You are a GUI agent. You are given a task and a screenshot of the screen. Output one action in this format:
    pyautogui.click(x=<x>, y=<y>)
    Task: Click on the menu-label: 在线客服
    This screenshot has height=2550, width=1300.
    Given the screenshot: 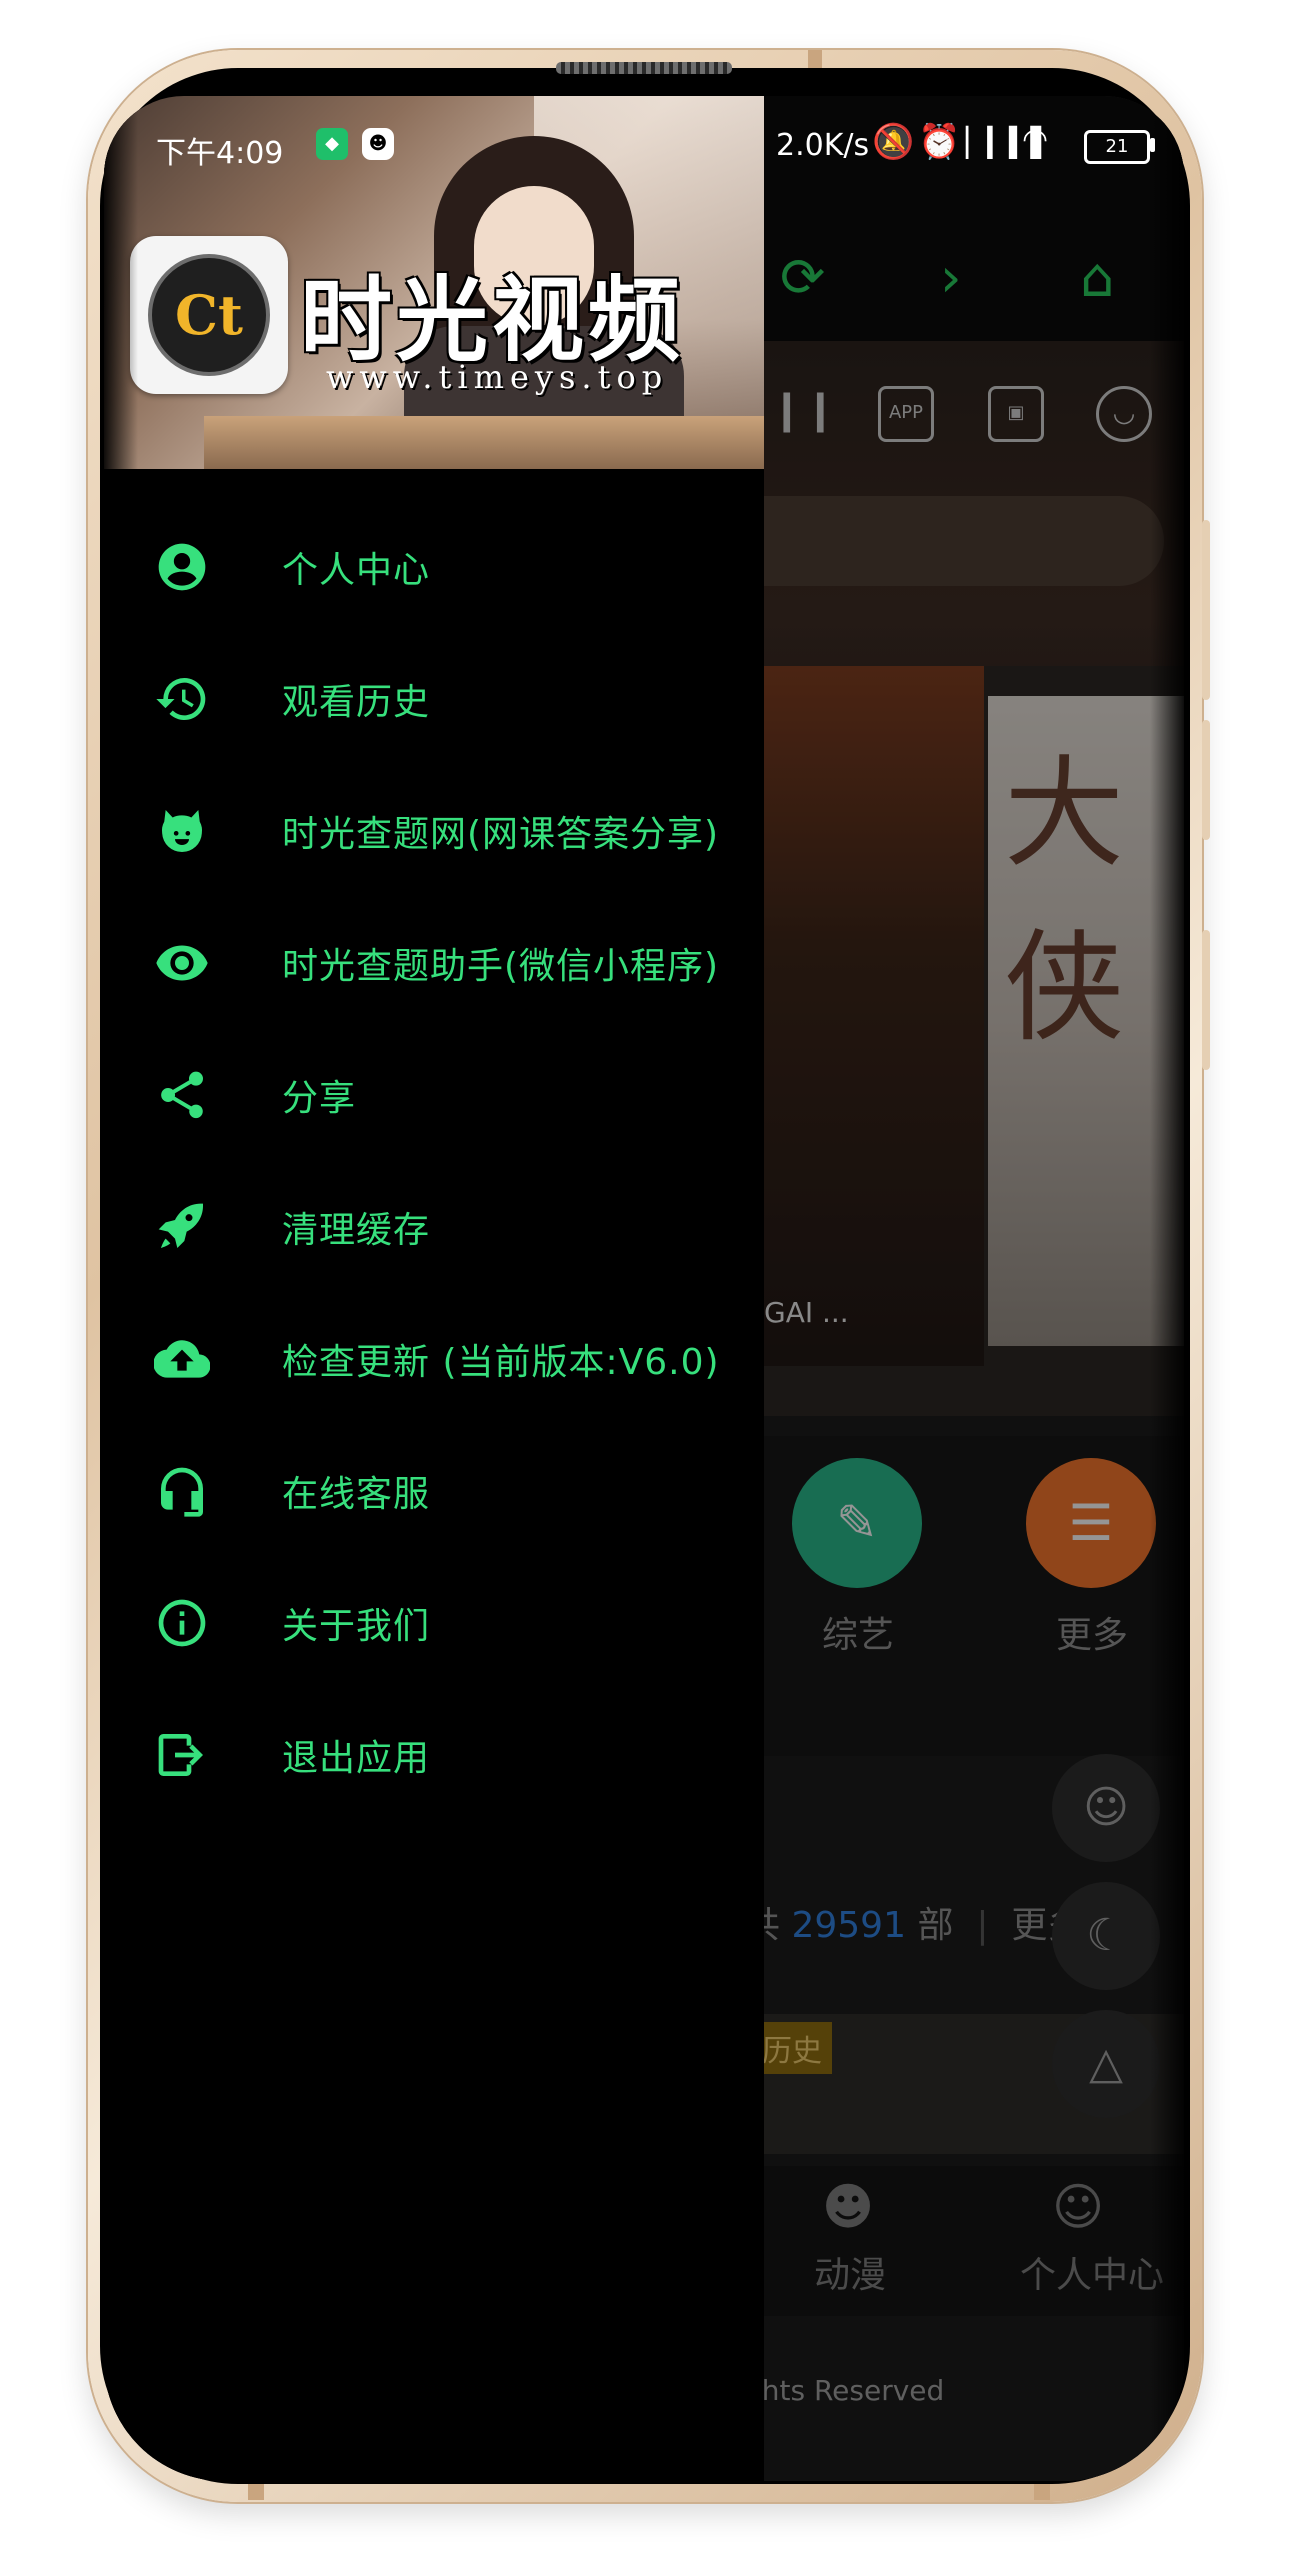 What is the action you would take?
    pyautogui.click(x=356, y=1494)
    